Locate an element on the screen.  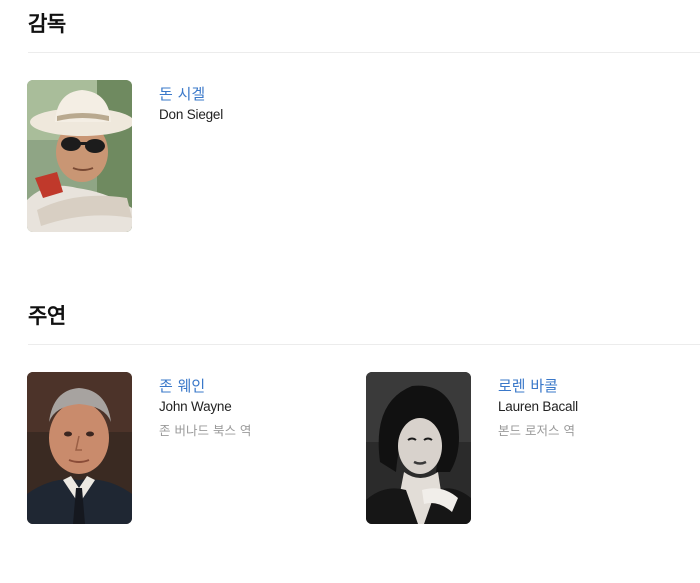
director-photo is located at coordinates (79, 156).